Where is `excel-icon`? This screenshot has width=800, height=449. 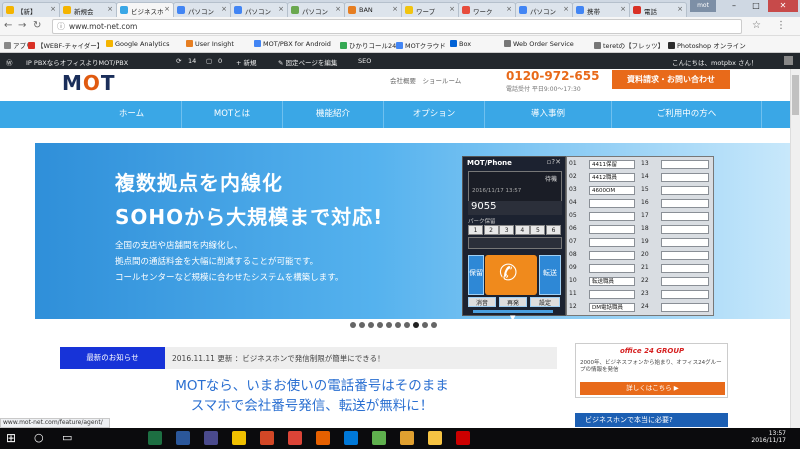 excel-icon is located at coordinates (155, 438).